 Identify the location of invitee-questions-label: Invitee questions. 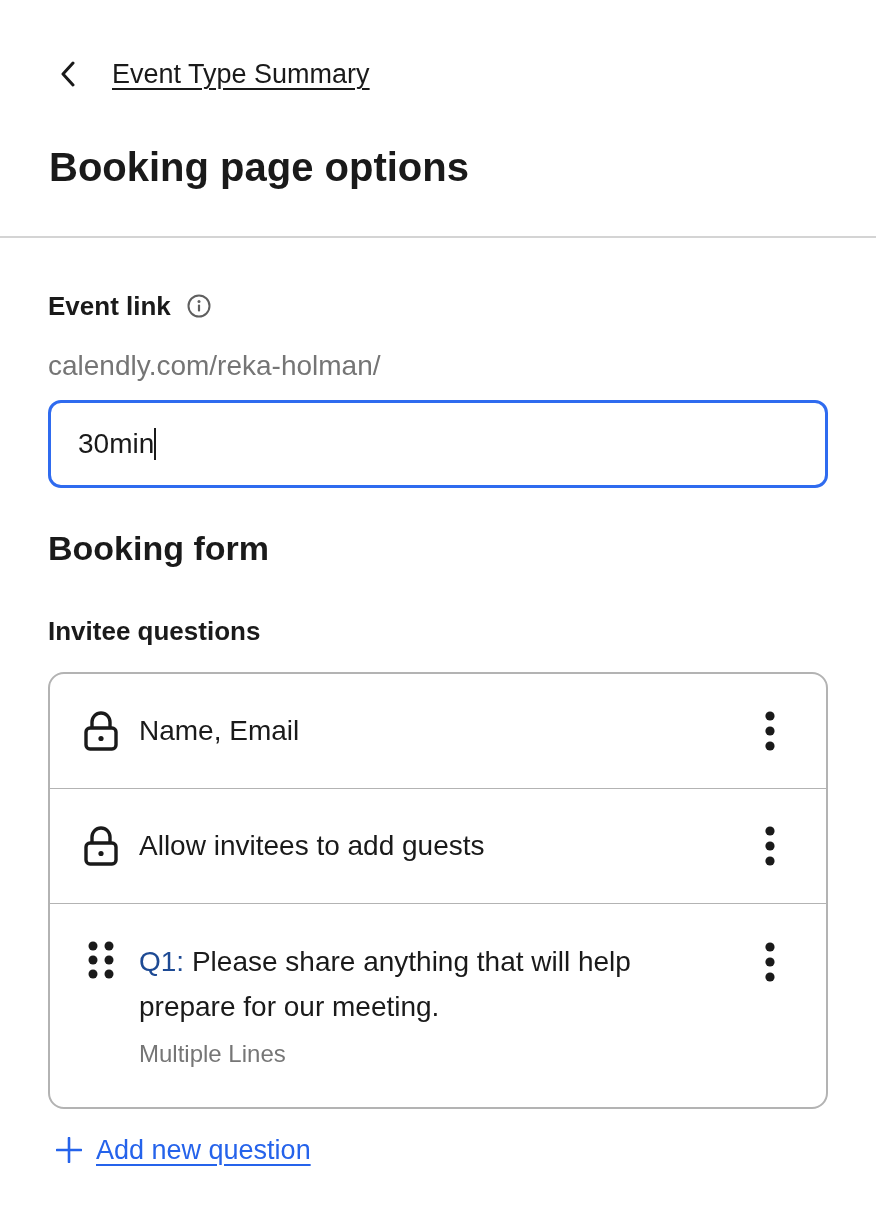
(155, 631).